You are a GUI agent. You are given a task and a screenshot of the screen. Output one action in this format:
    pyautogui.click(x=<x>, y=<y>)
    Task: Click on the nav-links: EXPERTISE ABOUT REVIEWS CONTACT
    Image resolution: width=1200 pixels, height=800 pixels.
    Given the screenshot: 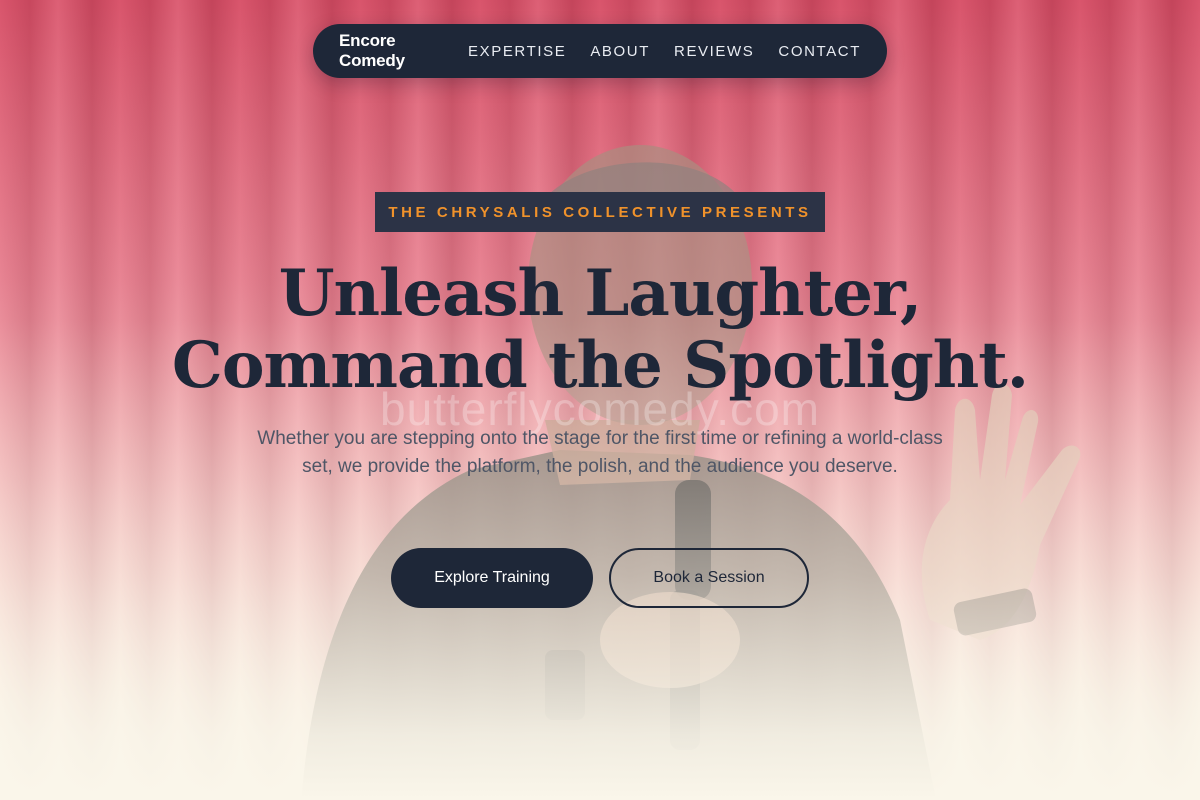 What is the action you would take?
    pyautogui.click(x=664, y=51)
    